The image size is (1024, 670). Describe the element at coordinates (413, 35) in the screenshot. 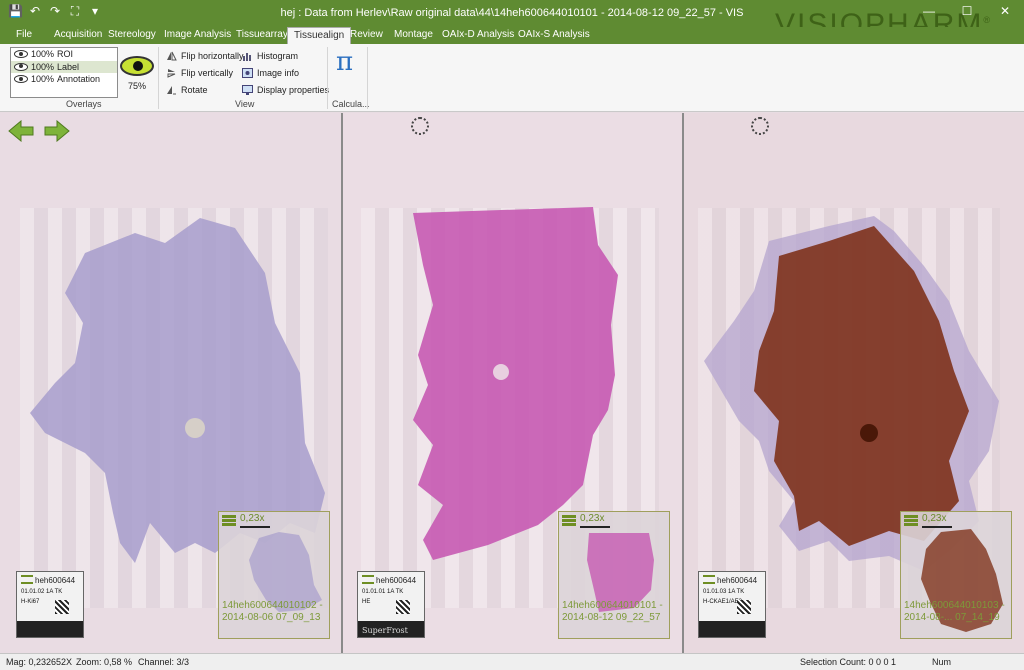

I see `tab-montage: Montage` at that location.